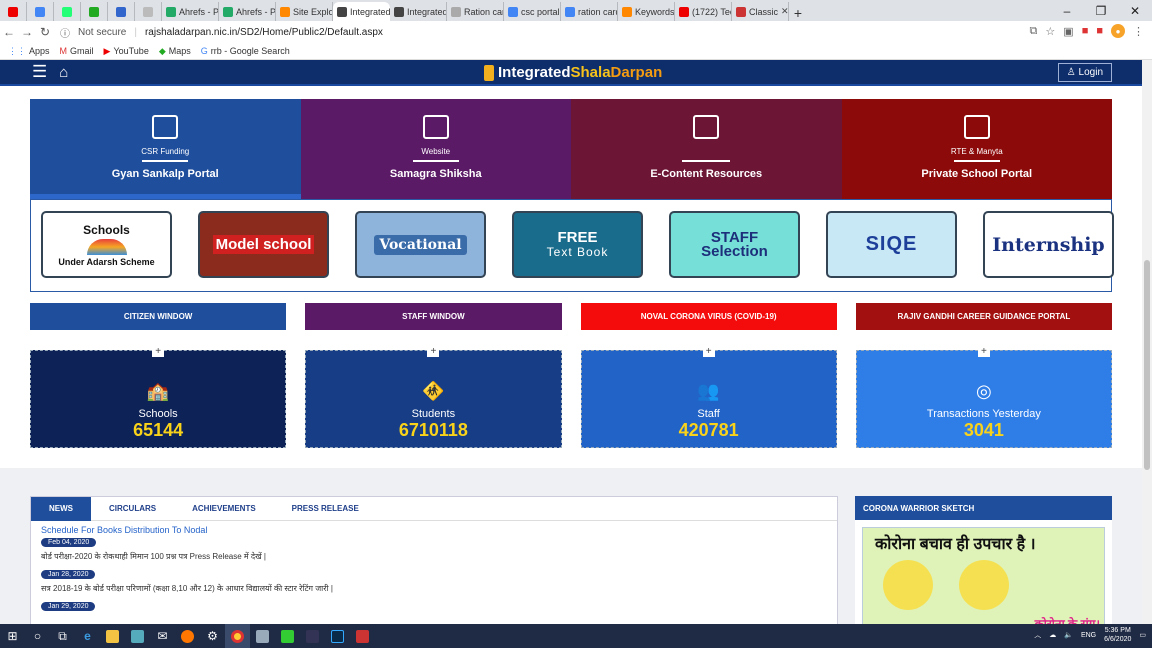 The image size is (1152, 648). I want to click on notification-icon: ▭, so click(1142, 635).